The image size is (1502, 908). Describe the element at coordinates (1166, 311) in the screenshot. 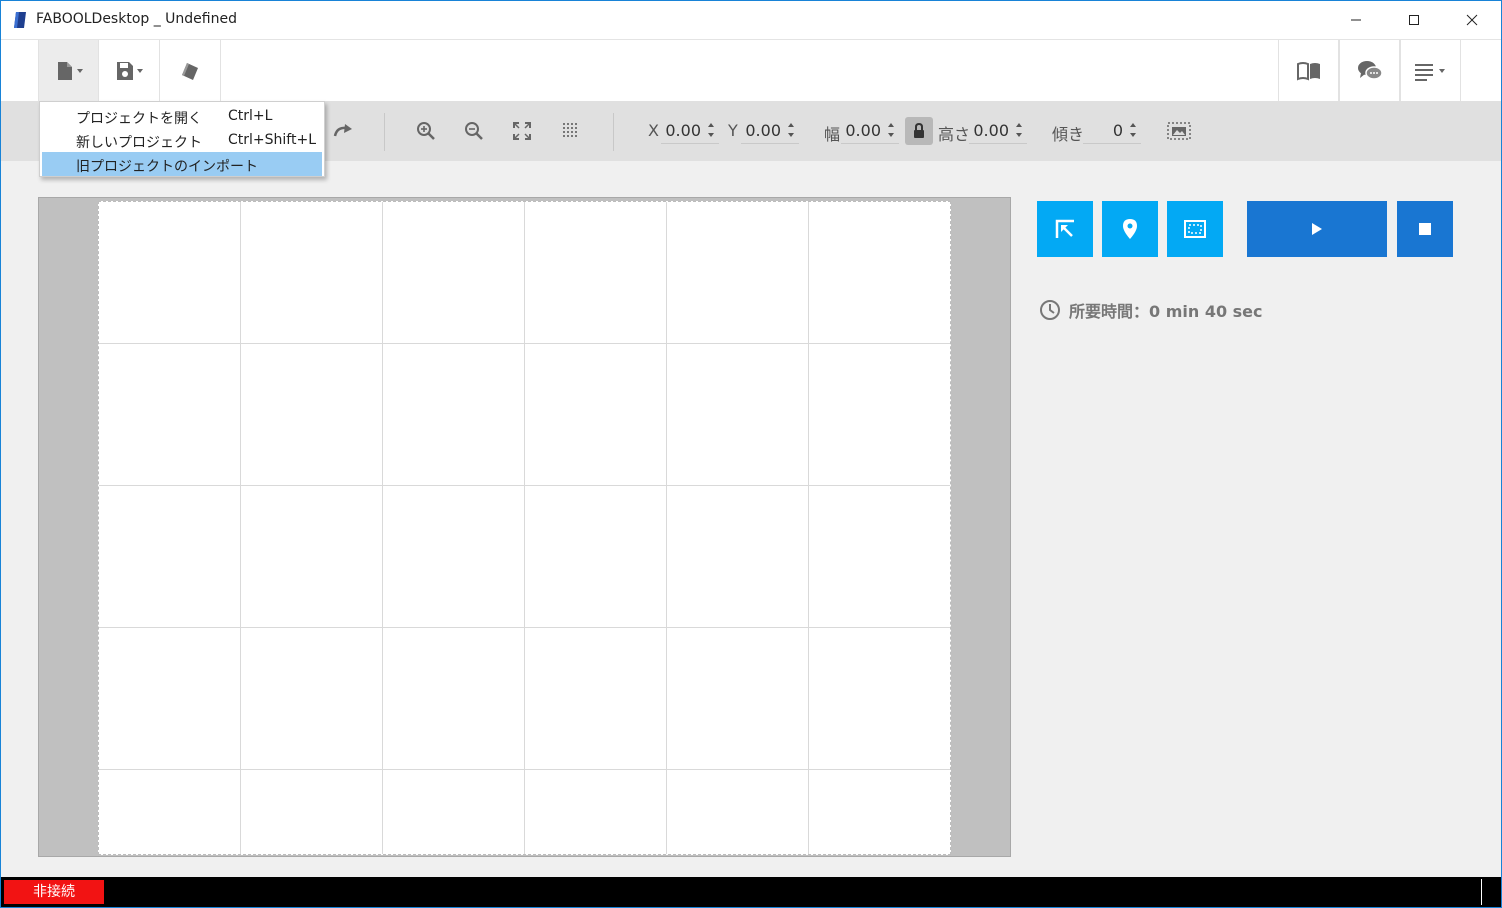

I see `estimated-time-text: 所要時間：0 min 40 sec` at that location.